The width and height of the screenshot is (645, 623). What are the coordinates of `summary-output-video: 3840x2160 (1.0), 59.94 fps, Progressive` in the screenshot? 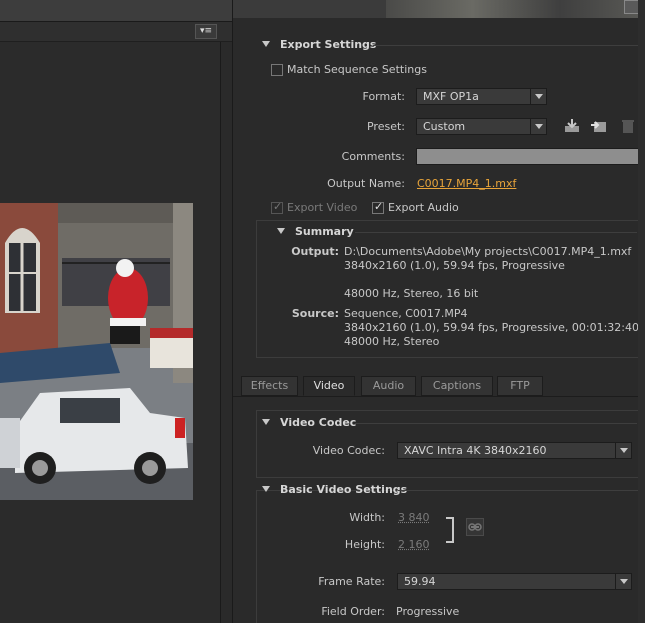 It's located at (454, 265).